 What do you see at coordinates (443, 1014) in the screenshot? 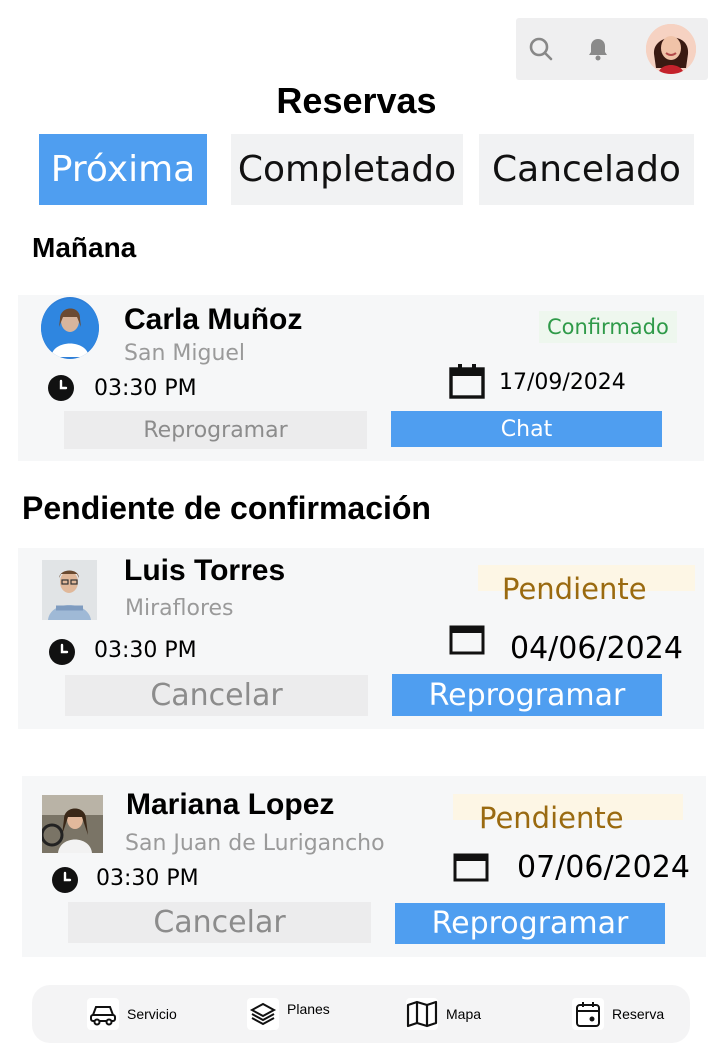
I see `nav-item-mapa: Mapa` at bounding box center [443, 1014].